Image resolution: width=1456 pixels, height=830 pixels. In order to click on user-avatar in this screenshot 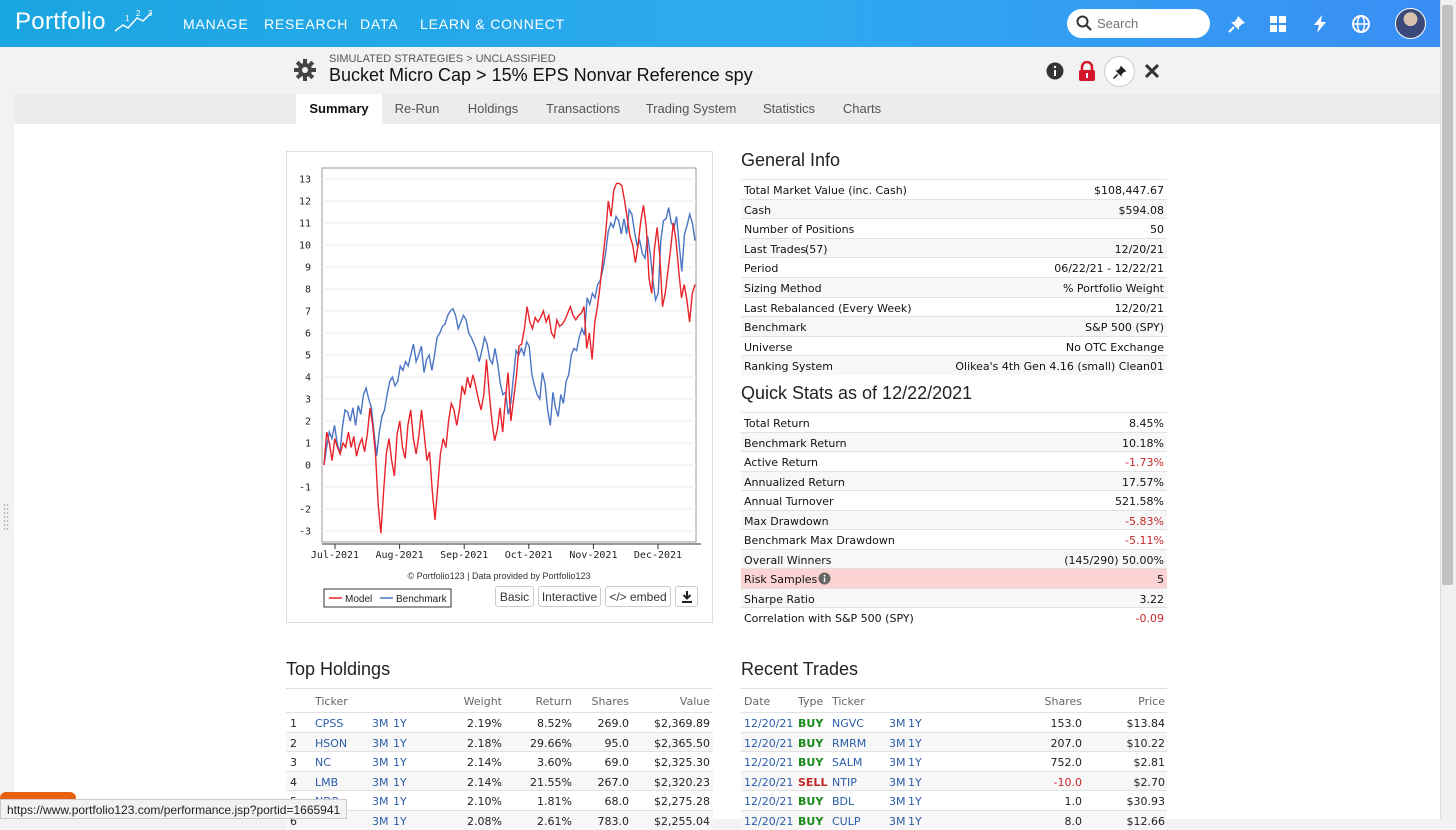, I will do `click(1410, 23)`.